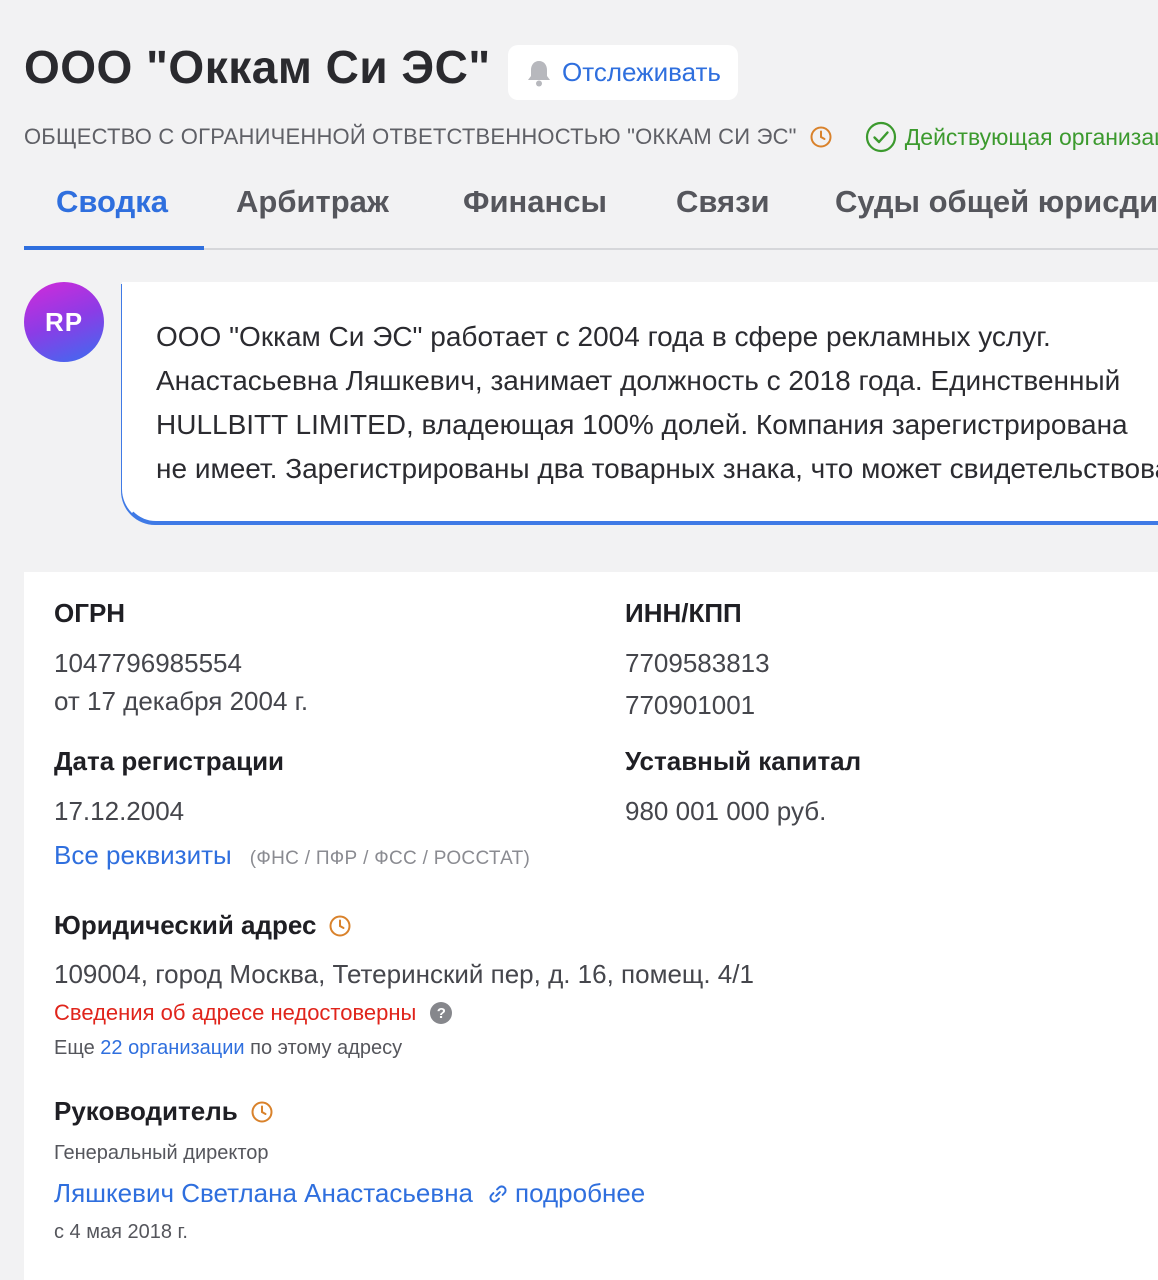 The width and height of the screenshot is (1158, 1280). Describe the element at coordinates (146, 1111) in the screenshot. I see `director-label-text: Руководитель` at that location.